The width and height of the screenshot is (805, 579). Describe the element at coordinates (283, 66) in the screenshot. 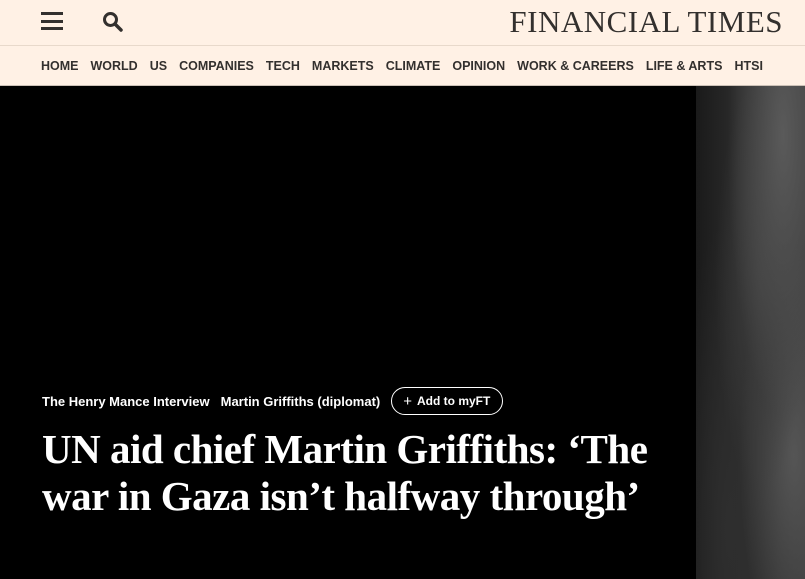

I see `nav-item-tech: TECH` at that location.